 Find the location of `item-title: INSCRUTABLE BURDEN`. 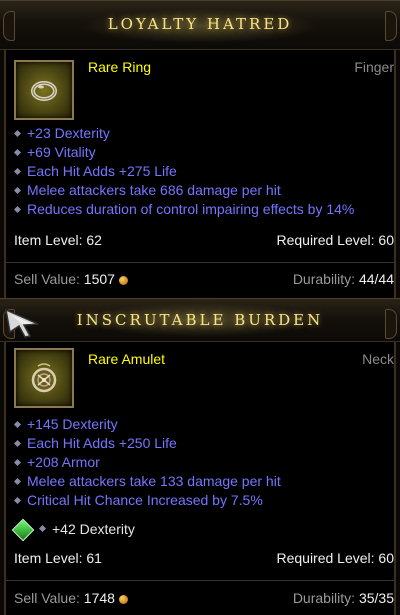

item-title: INSCRUTABLE BURDEN is located at coordinates (200, 320).